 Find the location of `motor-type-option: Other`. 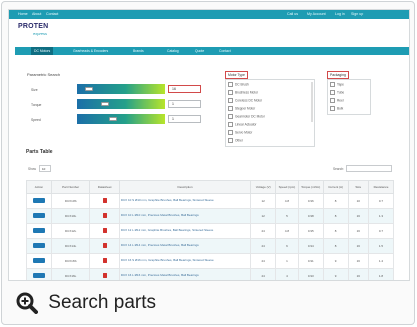

motor-type-option: Other is located at coordinates (235, 140).